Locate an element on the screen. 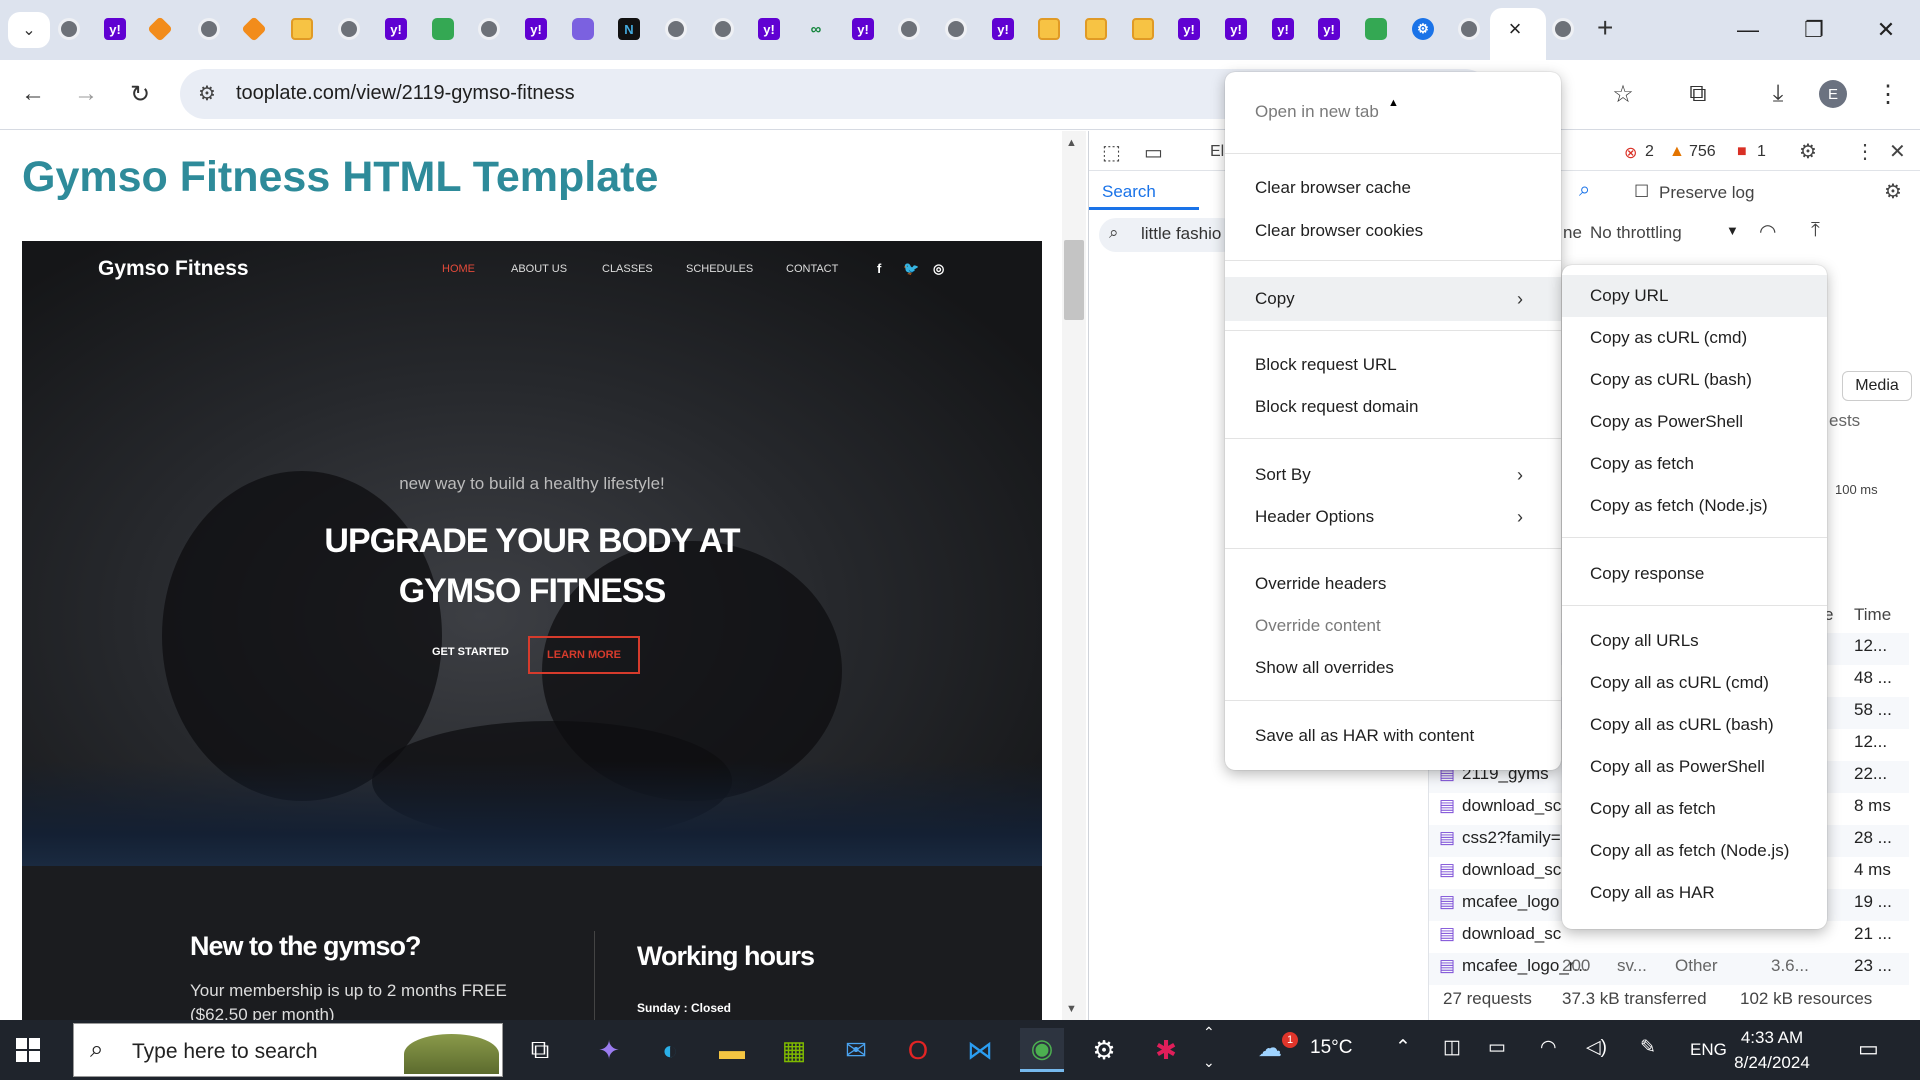 Image resolution: width=1920 pixels, height=1080 pixels. copilot-icon: ✦ is located at coordinates (609, 1050).